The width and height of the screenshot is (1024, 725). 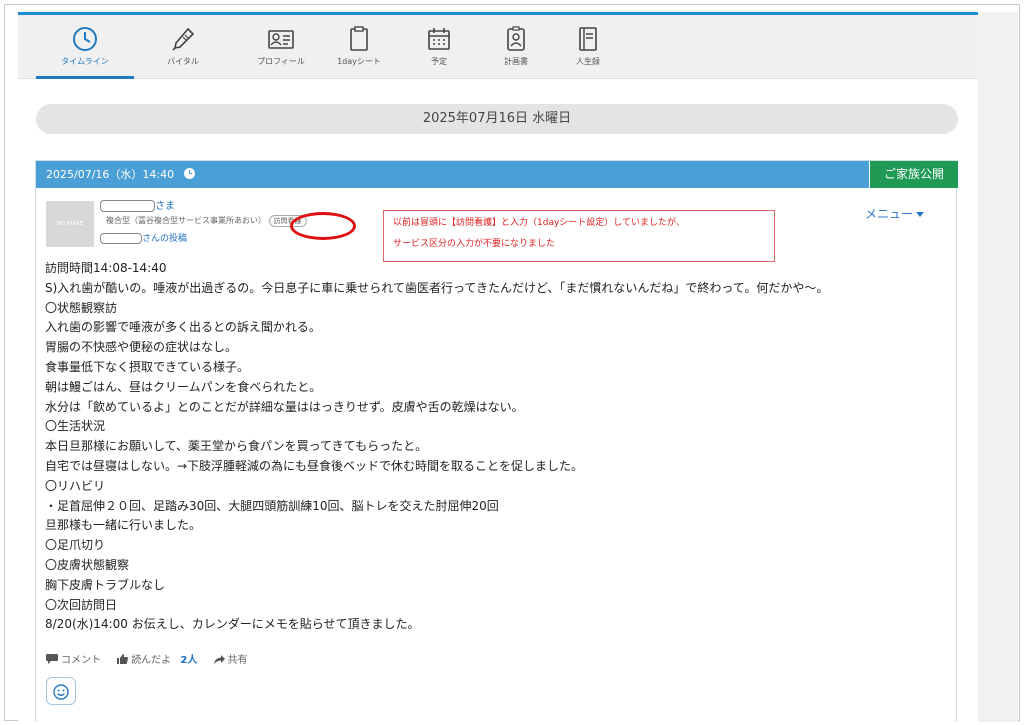 I want to click on thumbs-up-icon, so click(x=123, y=659).